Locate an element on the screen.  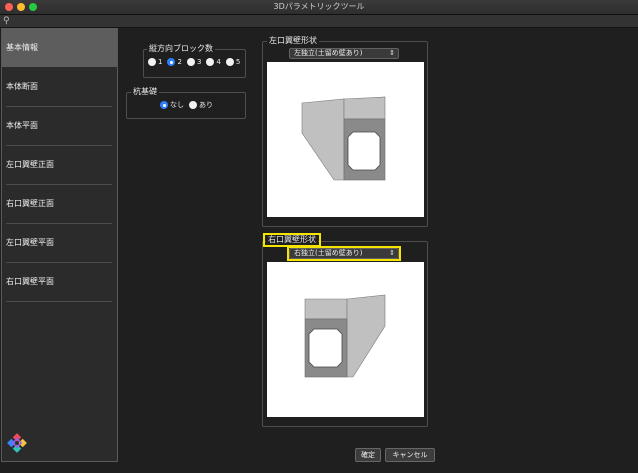
left-wing-wall-shape is located at coordinates (323, 139).